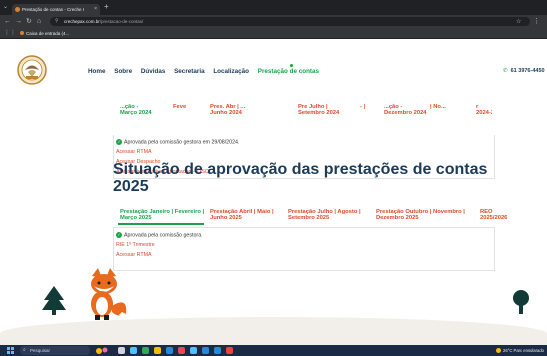 Image resolution: width=547 pixels, height=356 pixels. I want to click on tab-2024-reo: r 2024-2025, so click(484, 110).